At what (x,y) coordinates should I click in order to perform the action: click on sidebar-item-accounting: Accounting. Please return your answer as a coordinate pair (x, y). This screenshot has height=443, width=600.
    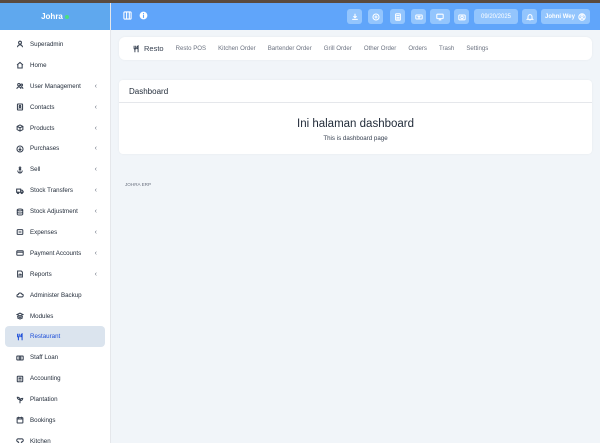
    Looking at the image, I should click on (55, 378).